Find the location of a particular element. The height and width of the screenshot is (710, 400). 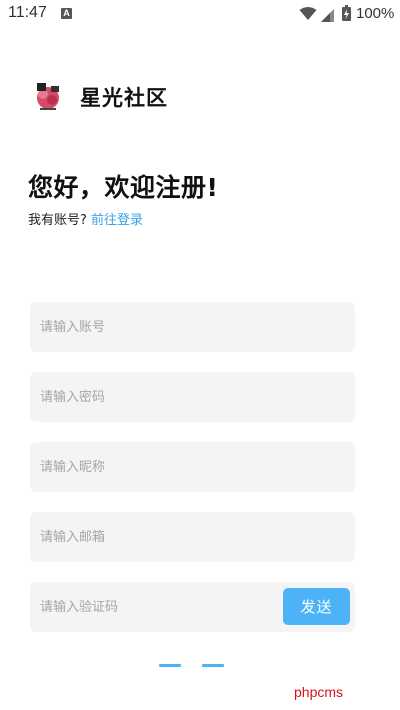

brand-name: 星光社区 is located at coordinates (124, 98).